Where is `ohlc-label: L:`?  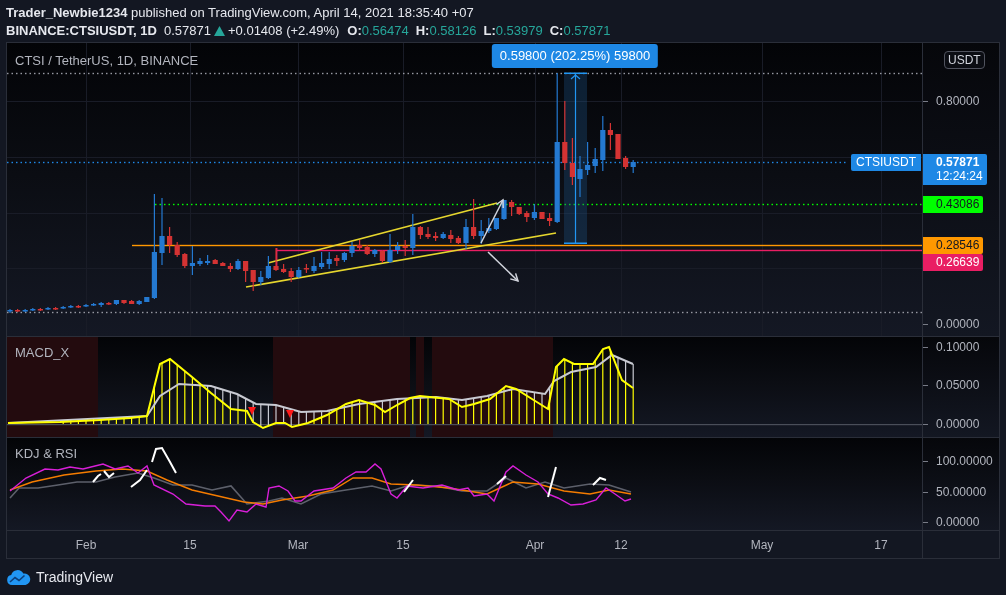 ohlc-label: L: is located at coordinates (489, 31).